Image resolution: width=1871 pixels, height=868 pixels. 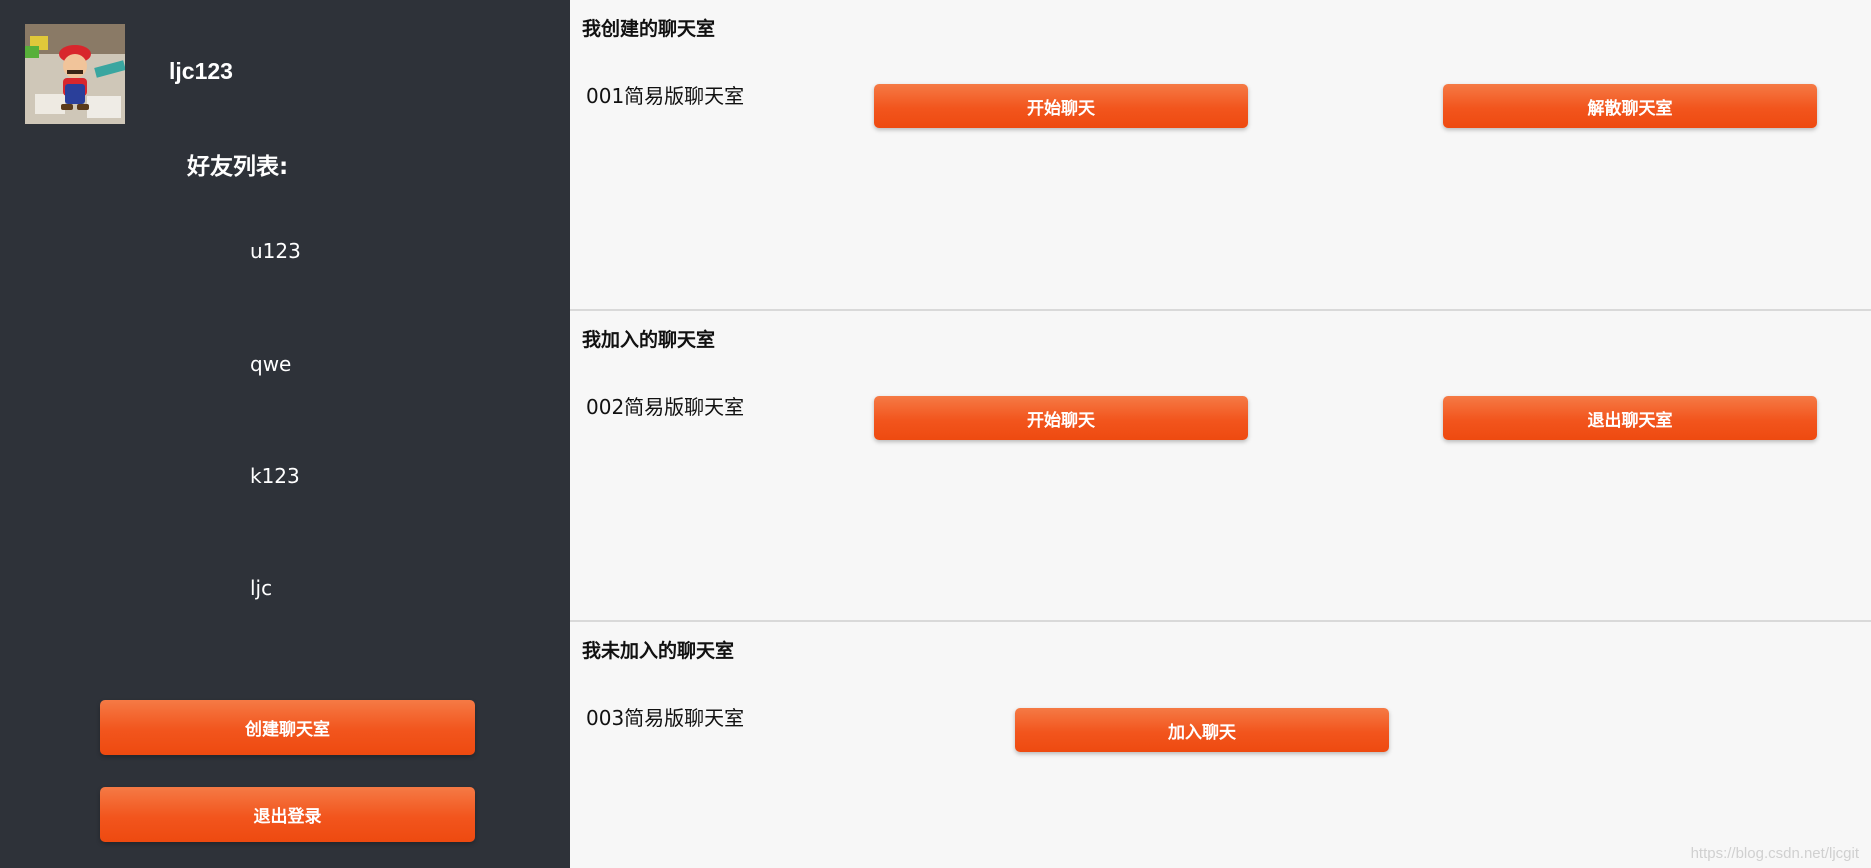 I want to click on friend-item: k123, so click(x=275, y=476).